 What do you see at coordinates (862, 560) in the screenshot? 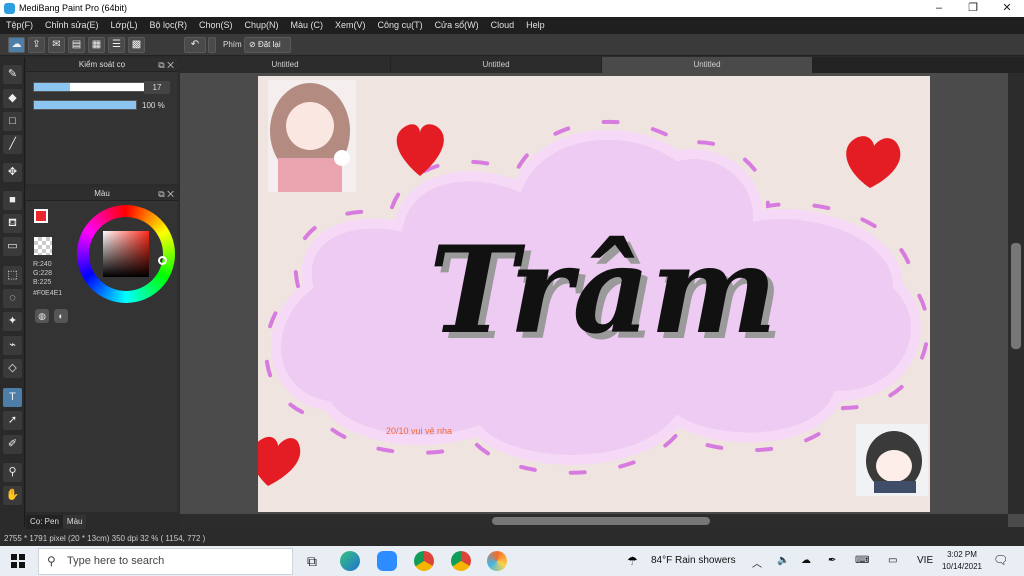
I see `keyboard-icon: ⌨` at bounding box center [862, 560].